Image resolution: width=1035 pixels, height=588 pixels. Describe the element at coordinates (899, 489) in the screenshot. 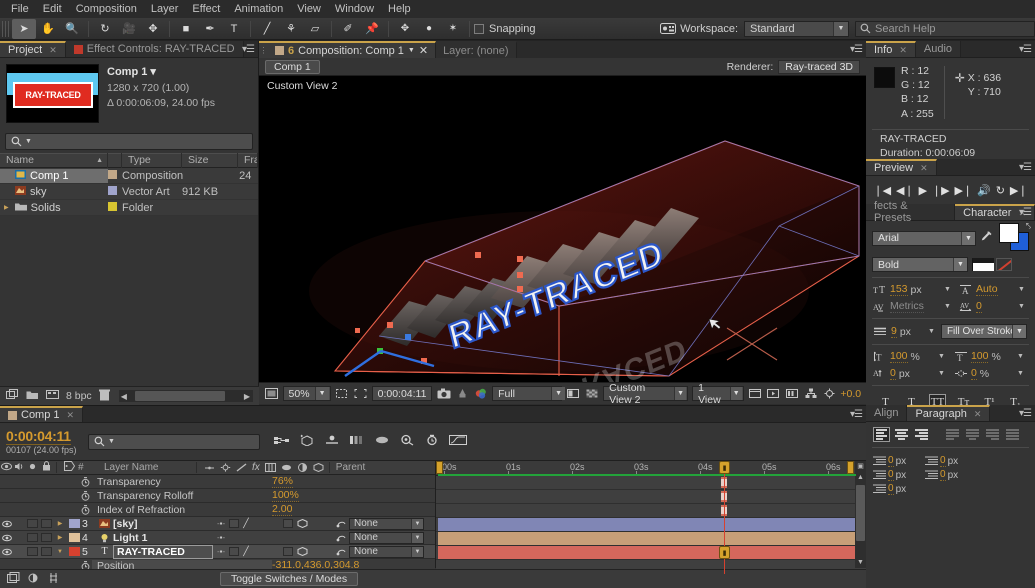

I see `space-after-field: 0 px` at that location.